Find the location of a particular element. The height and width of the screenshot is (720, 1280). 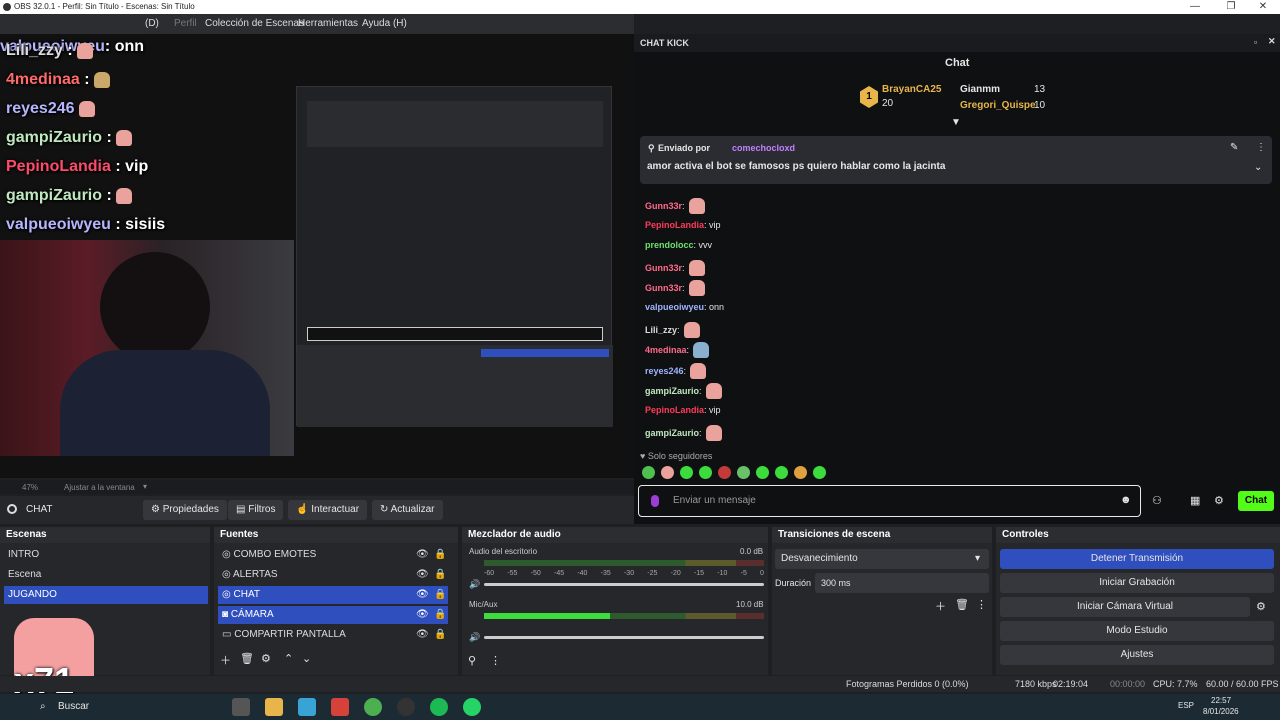

tools-icon: ⚇ is located at coordinates (1157, 500).